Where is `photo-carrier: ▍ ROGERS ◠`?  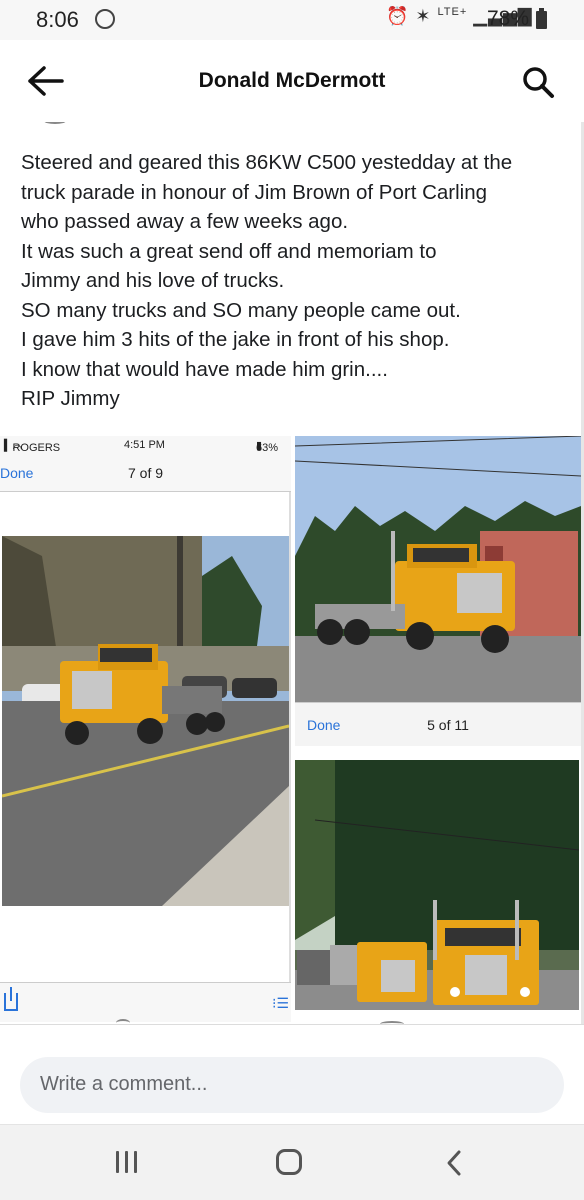 photo-carrier: ▍ ROGERS ◠ is located at coordinates (32, 447).